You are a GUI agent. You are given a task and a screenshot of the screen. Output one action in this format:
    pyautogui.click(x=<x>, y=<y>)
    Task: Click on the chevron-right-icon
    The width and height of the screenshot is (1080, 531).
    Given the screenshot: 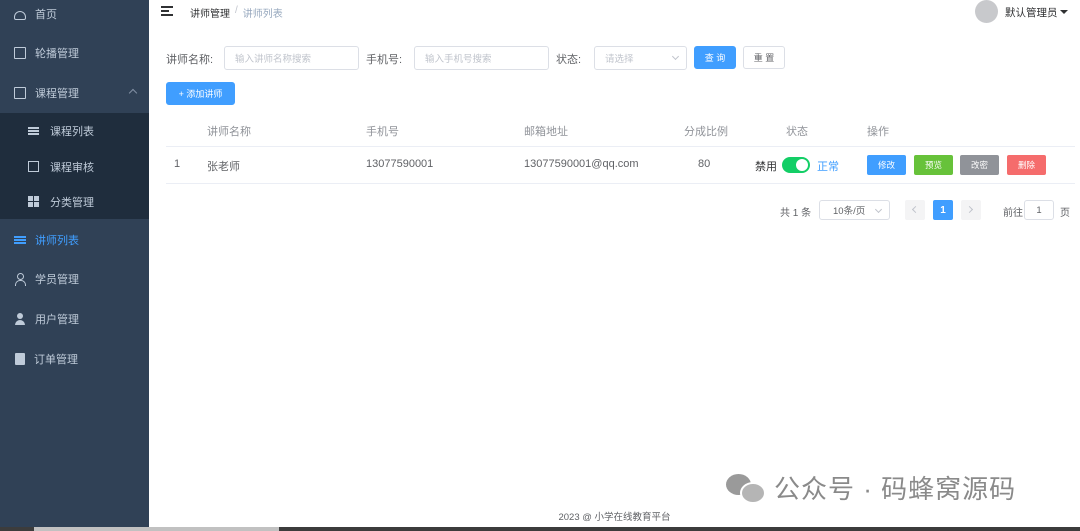 What is the action you would take?
    pyautogui.click(x=969, y=209)
    